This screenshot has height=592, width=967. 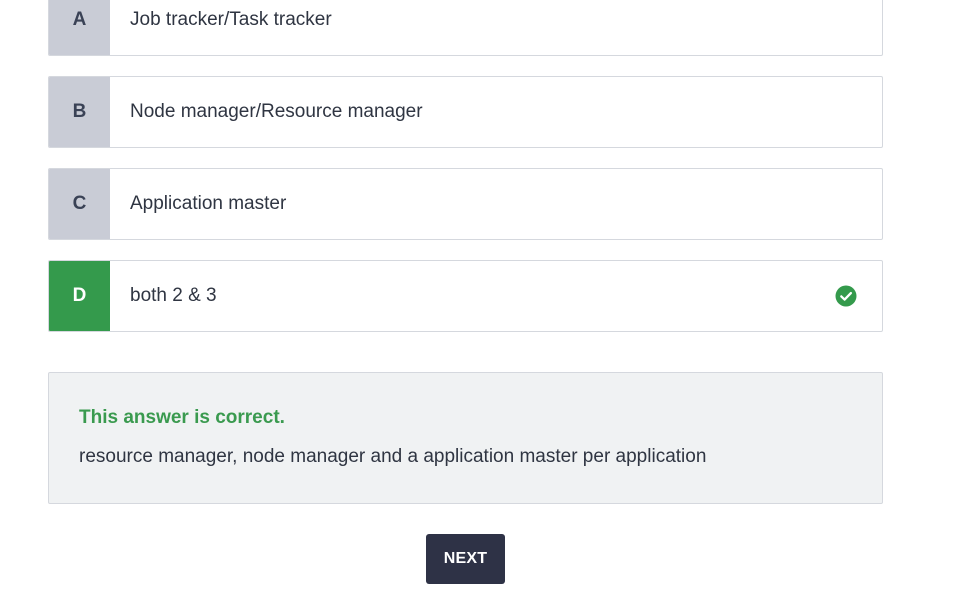 What do you see at coordinates (465, 28) in the screenshot?
I see `answer-option-a: A Job tracker/Task tracker` at bounding box center [465, 28].